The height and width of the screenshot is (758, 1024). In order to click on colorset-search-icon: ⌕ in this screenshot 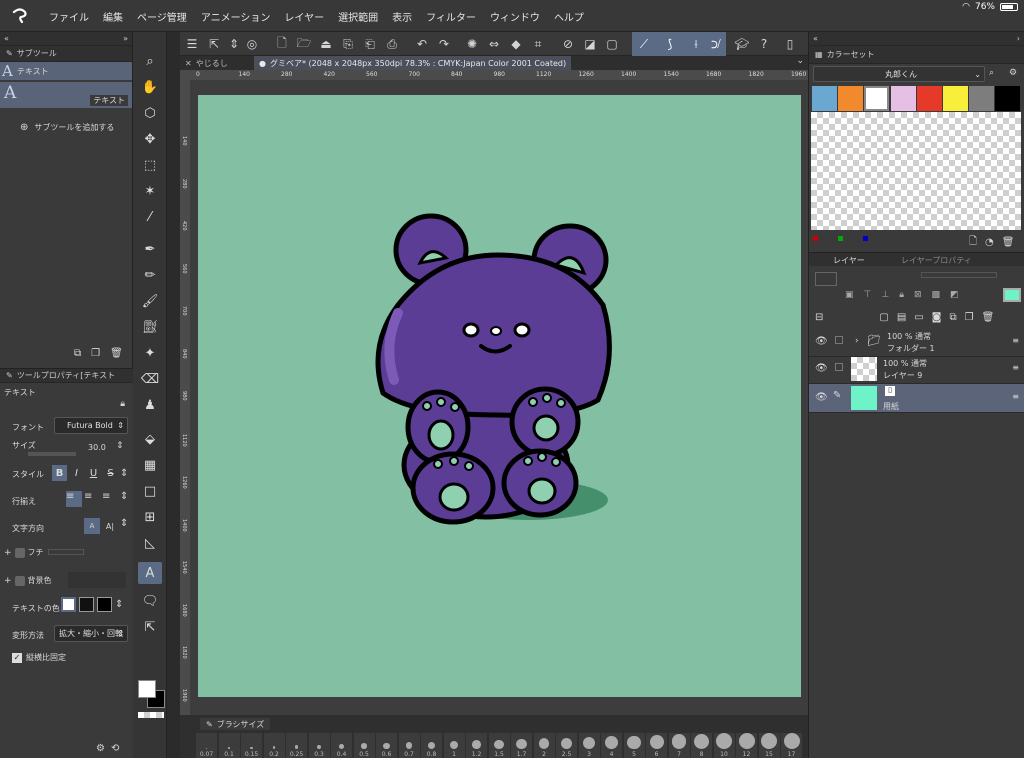, I will do `click(991, 73)`.